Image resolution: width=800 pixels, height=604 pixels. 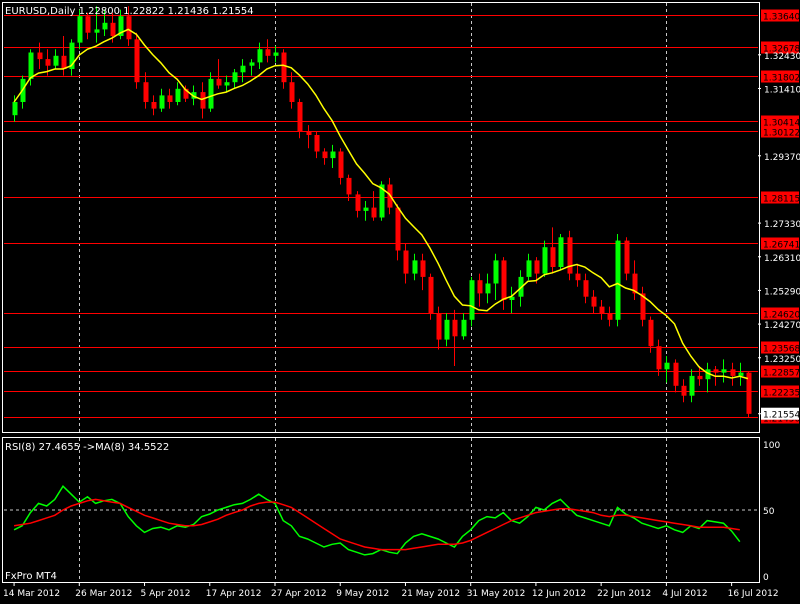 I want to click on date-tick-label: 14 Mar 2012, so click(x=31, y=594).